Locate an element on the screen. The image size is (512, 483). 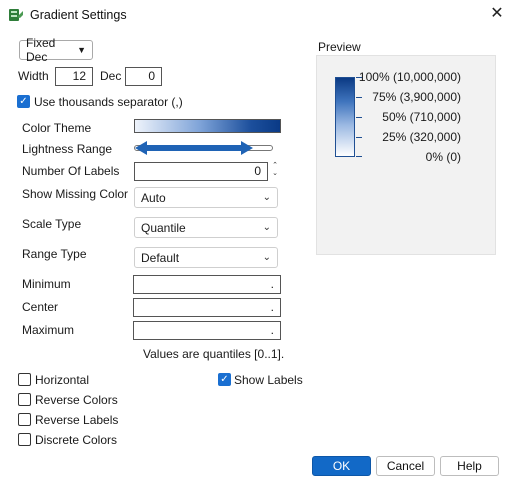
quantile-hint: Values are quantiles [0..1]. is located at coordinates (214, 354).